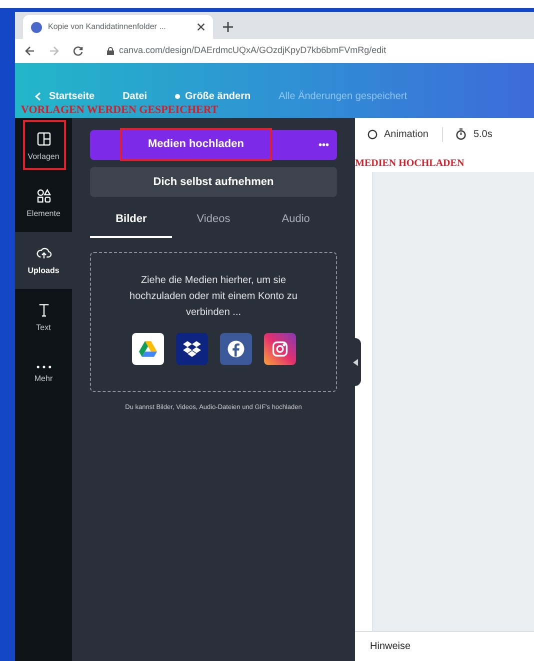  What do you see at coordinates (196, 144) in the screenshot?
I see `upload-button: Medien hochladen` at bounding box center [196, 144].